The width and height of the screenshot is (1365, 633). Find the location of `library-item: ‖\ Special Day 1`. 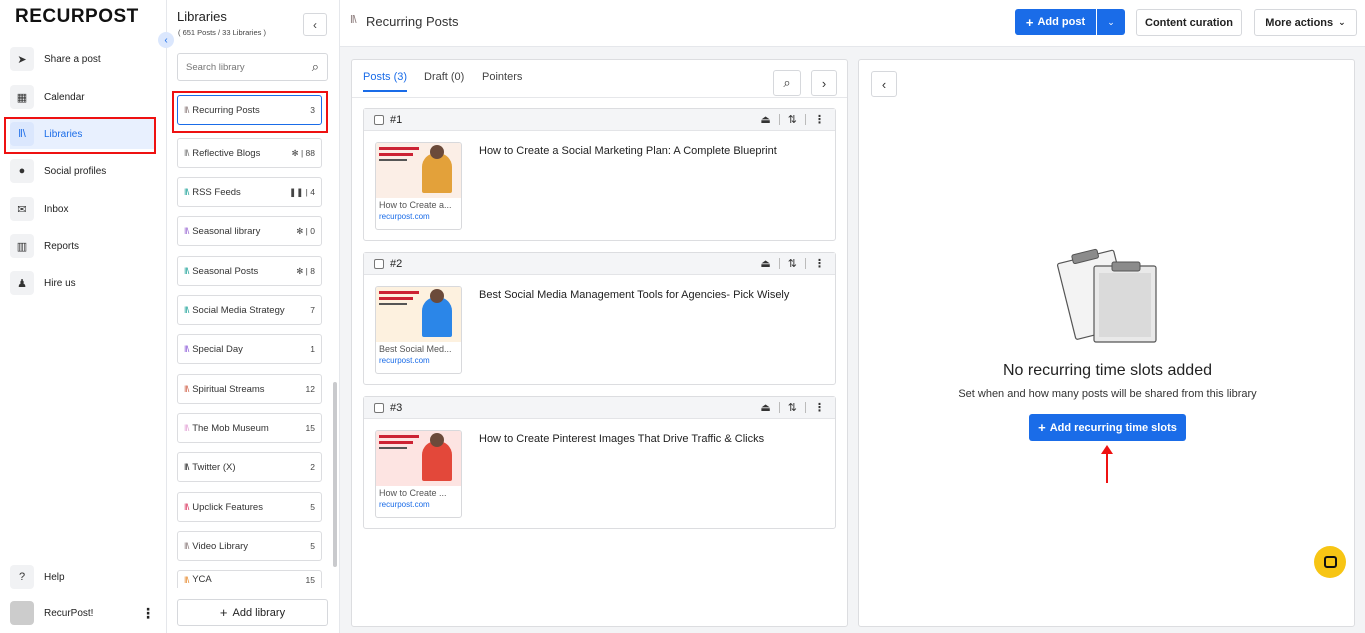

library-item: ‖\ Special Day 1 is located at coordinates (249, 349).